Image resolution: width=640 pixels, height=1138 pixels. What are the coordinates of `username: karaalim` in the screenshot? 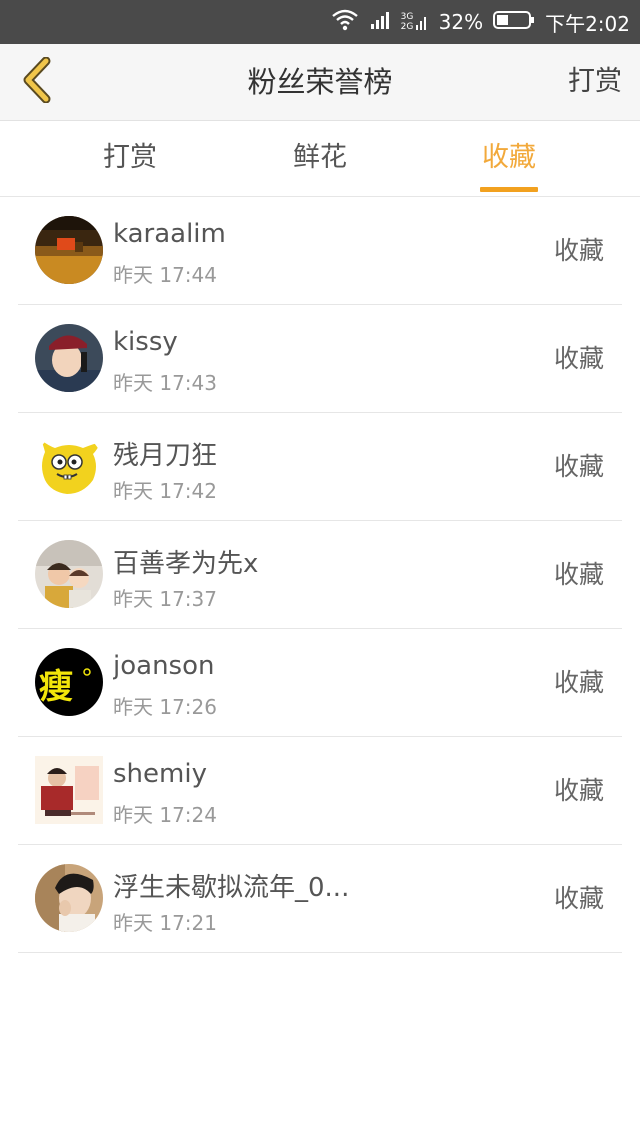 It's located at (169, 234).